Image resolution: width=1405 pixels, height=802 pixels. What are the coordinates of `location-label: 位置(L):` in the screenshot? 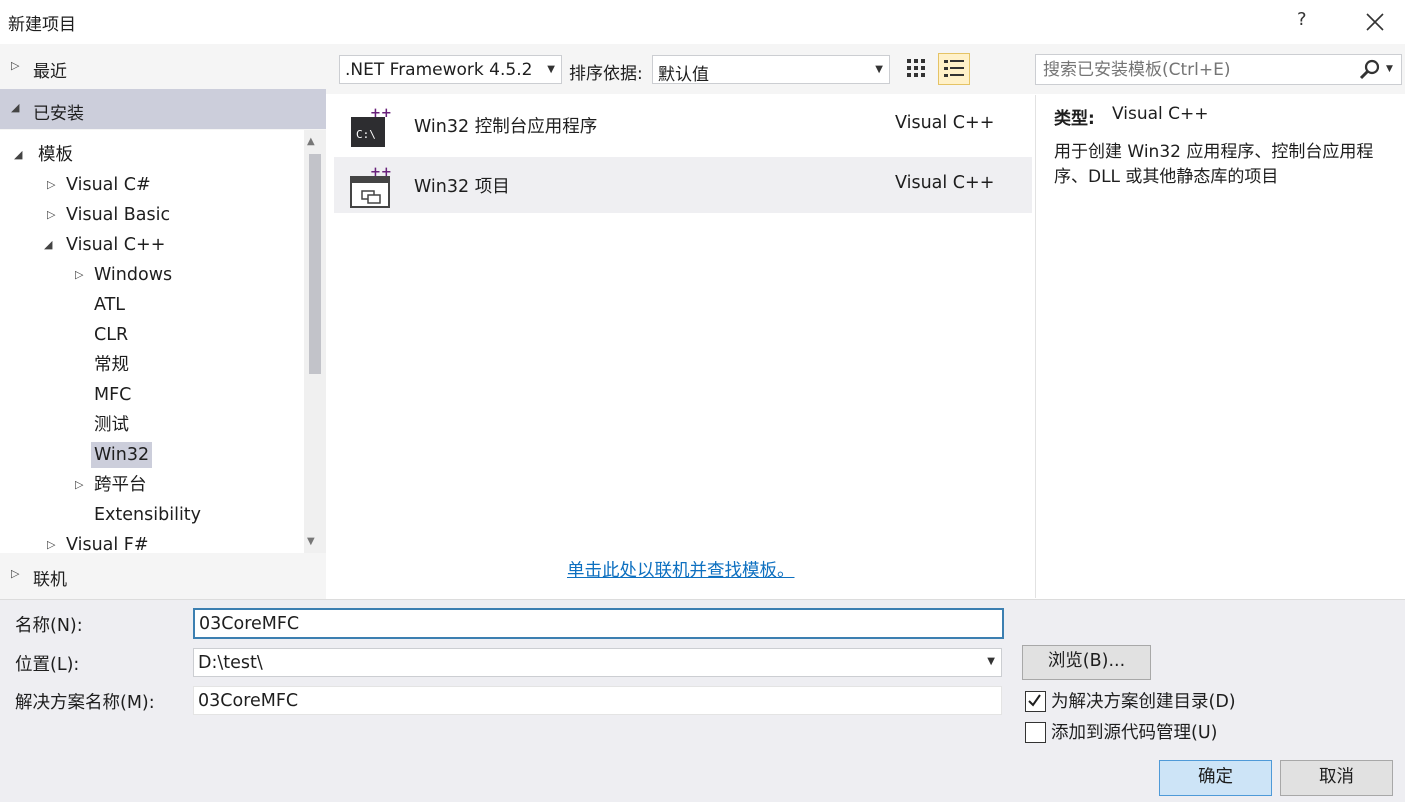 It's located at (47, 665).